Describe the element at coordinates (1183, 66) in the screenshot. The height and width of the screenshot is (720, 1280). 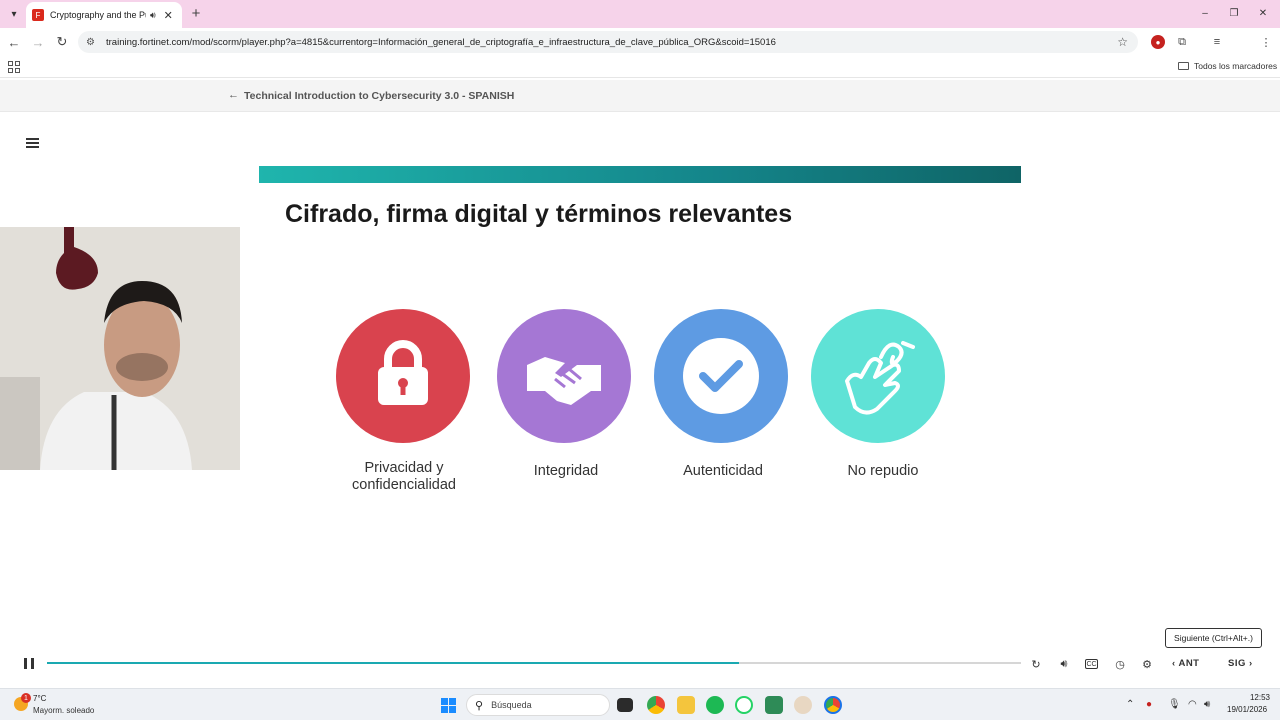
I see `folder-icon` at that location.